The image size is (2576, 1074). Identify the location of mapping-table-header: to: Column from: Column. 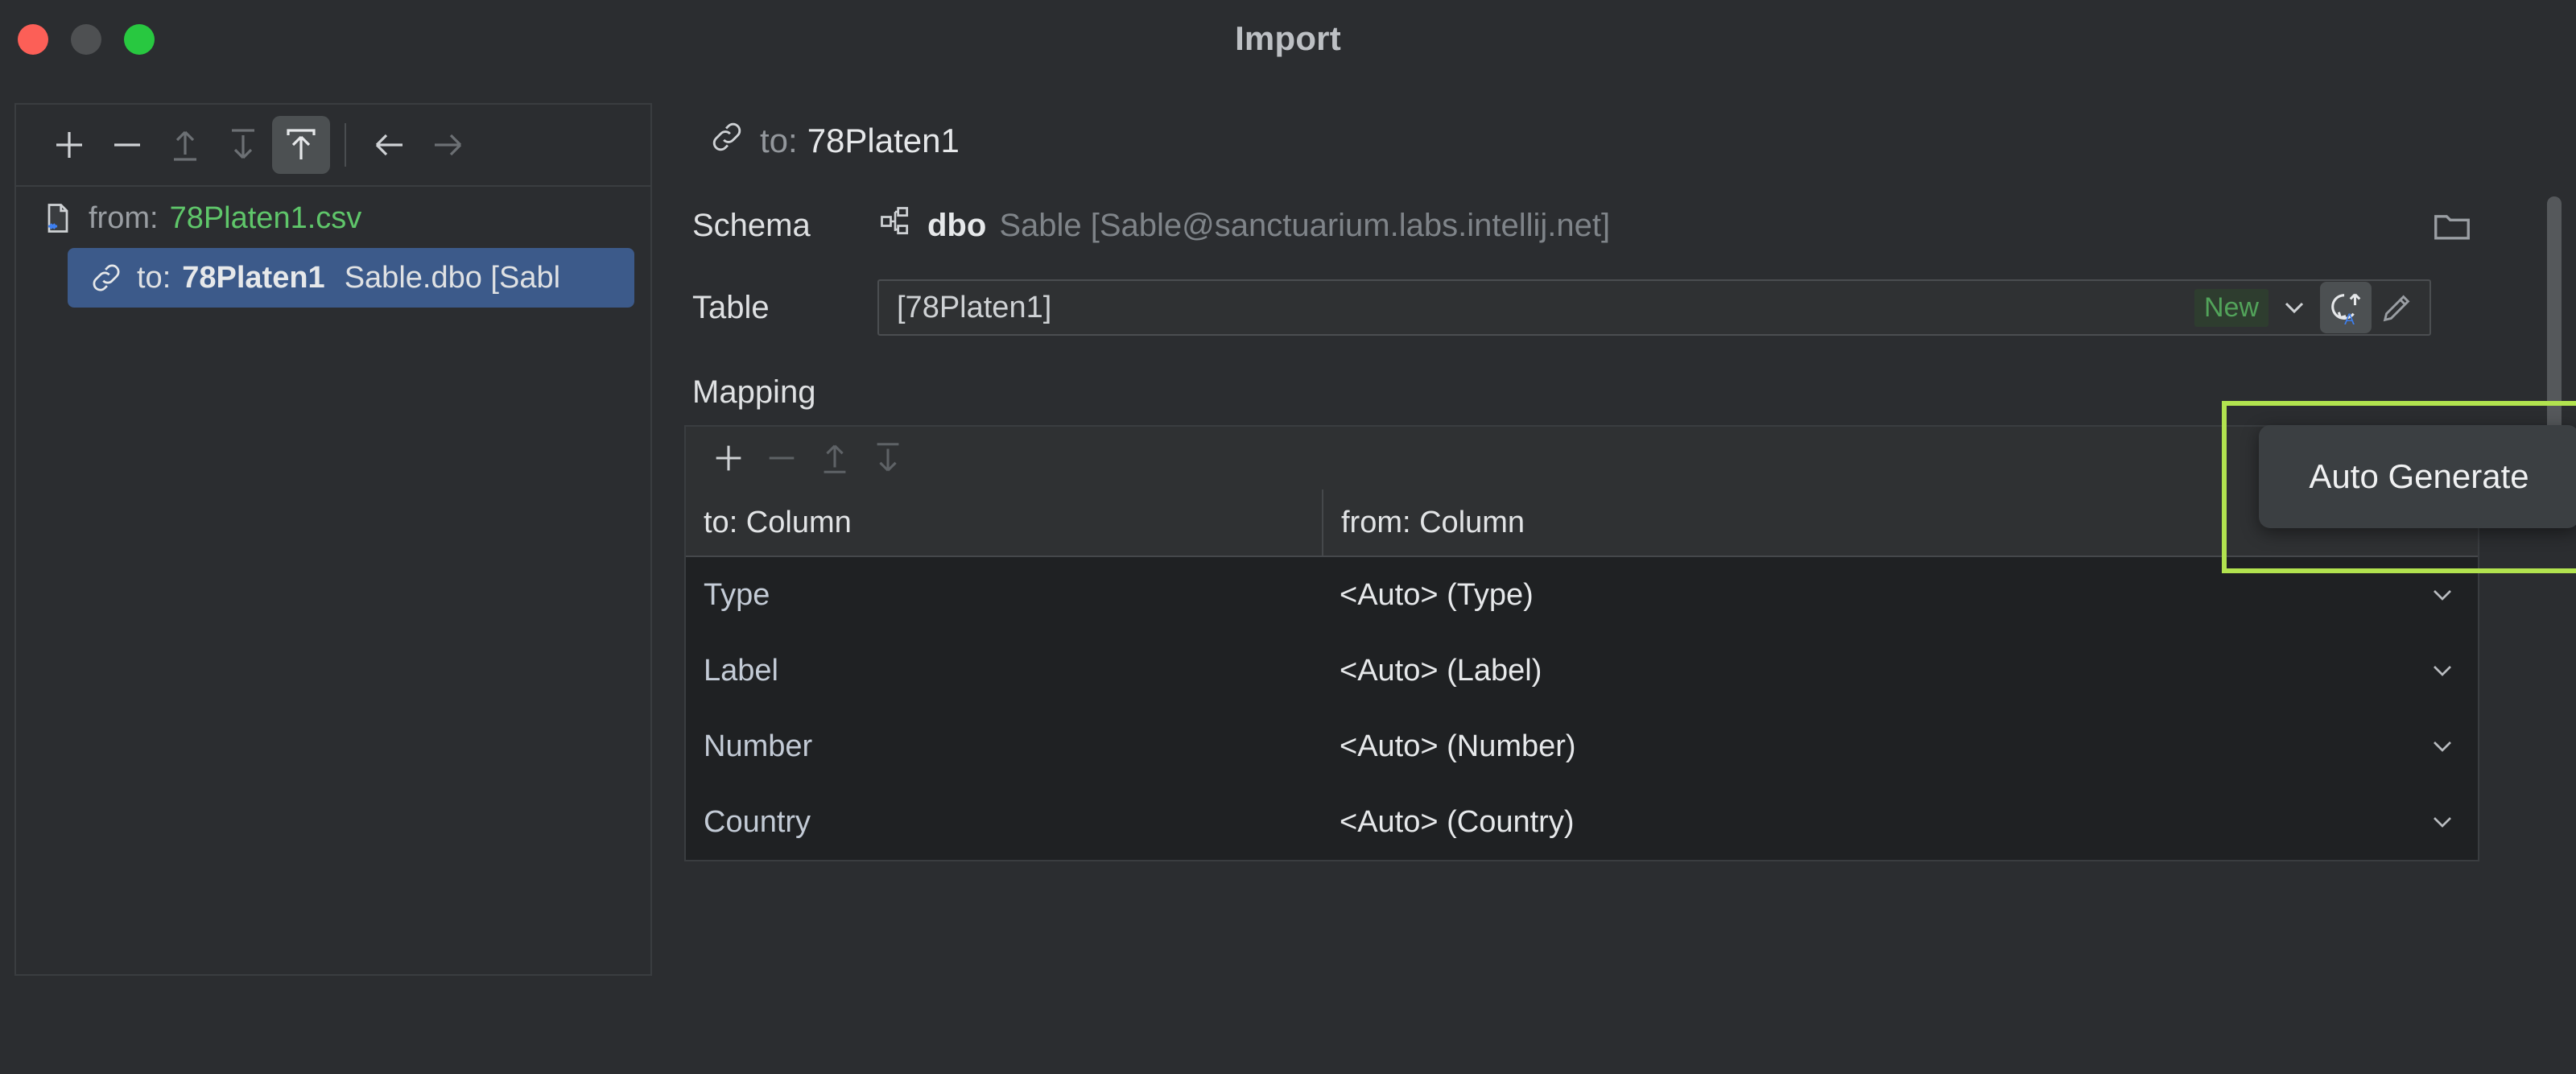
(1582, 523).